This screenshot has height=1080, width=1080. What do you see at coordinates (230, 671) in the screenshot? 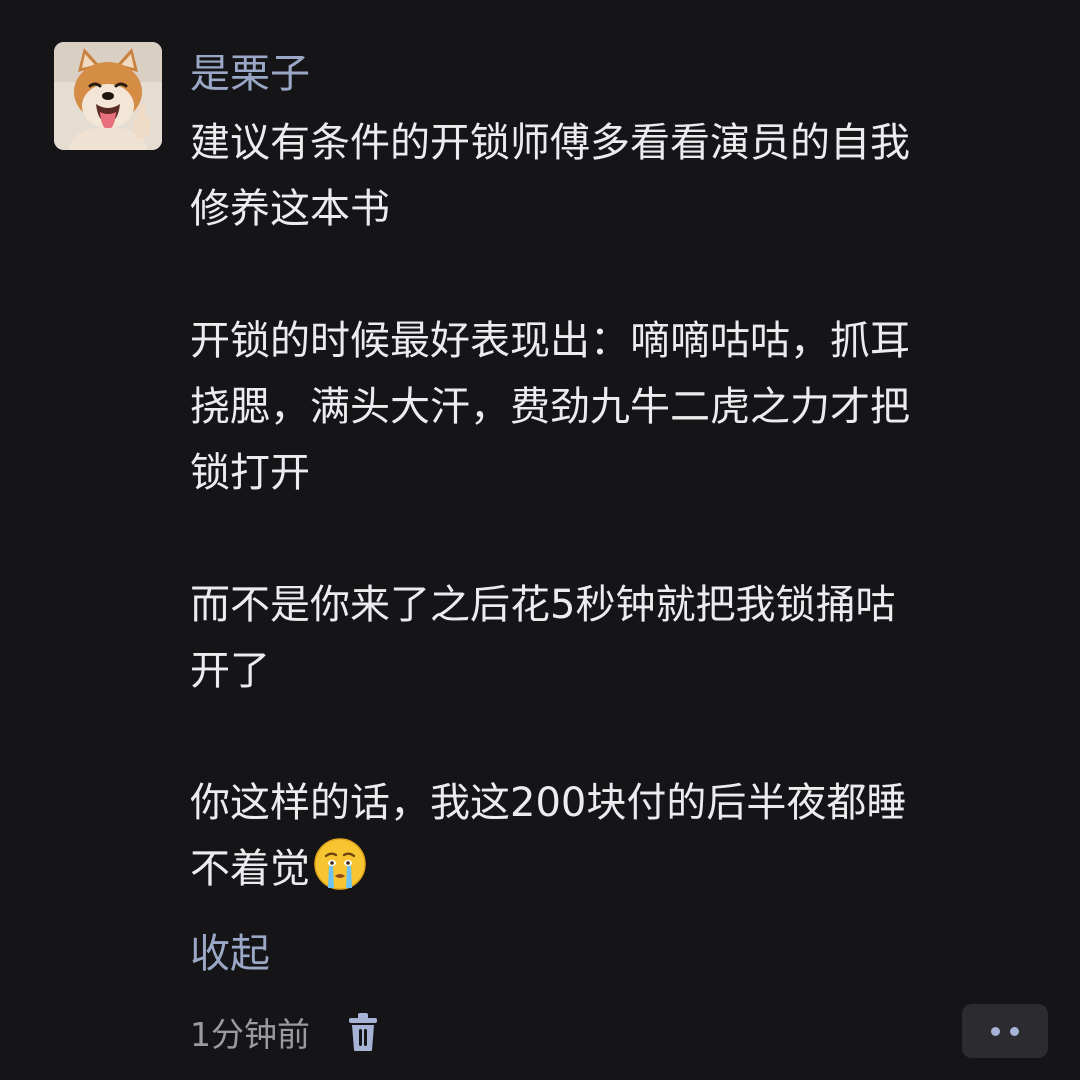
I see `comment-line: 开了` at bounding box center [230, 671].